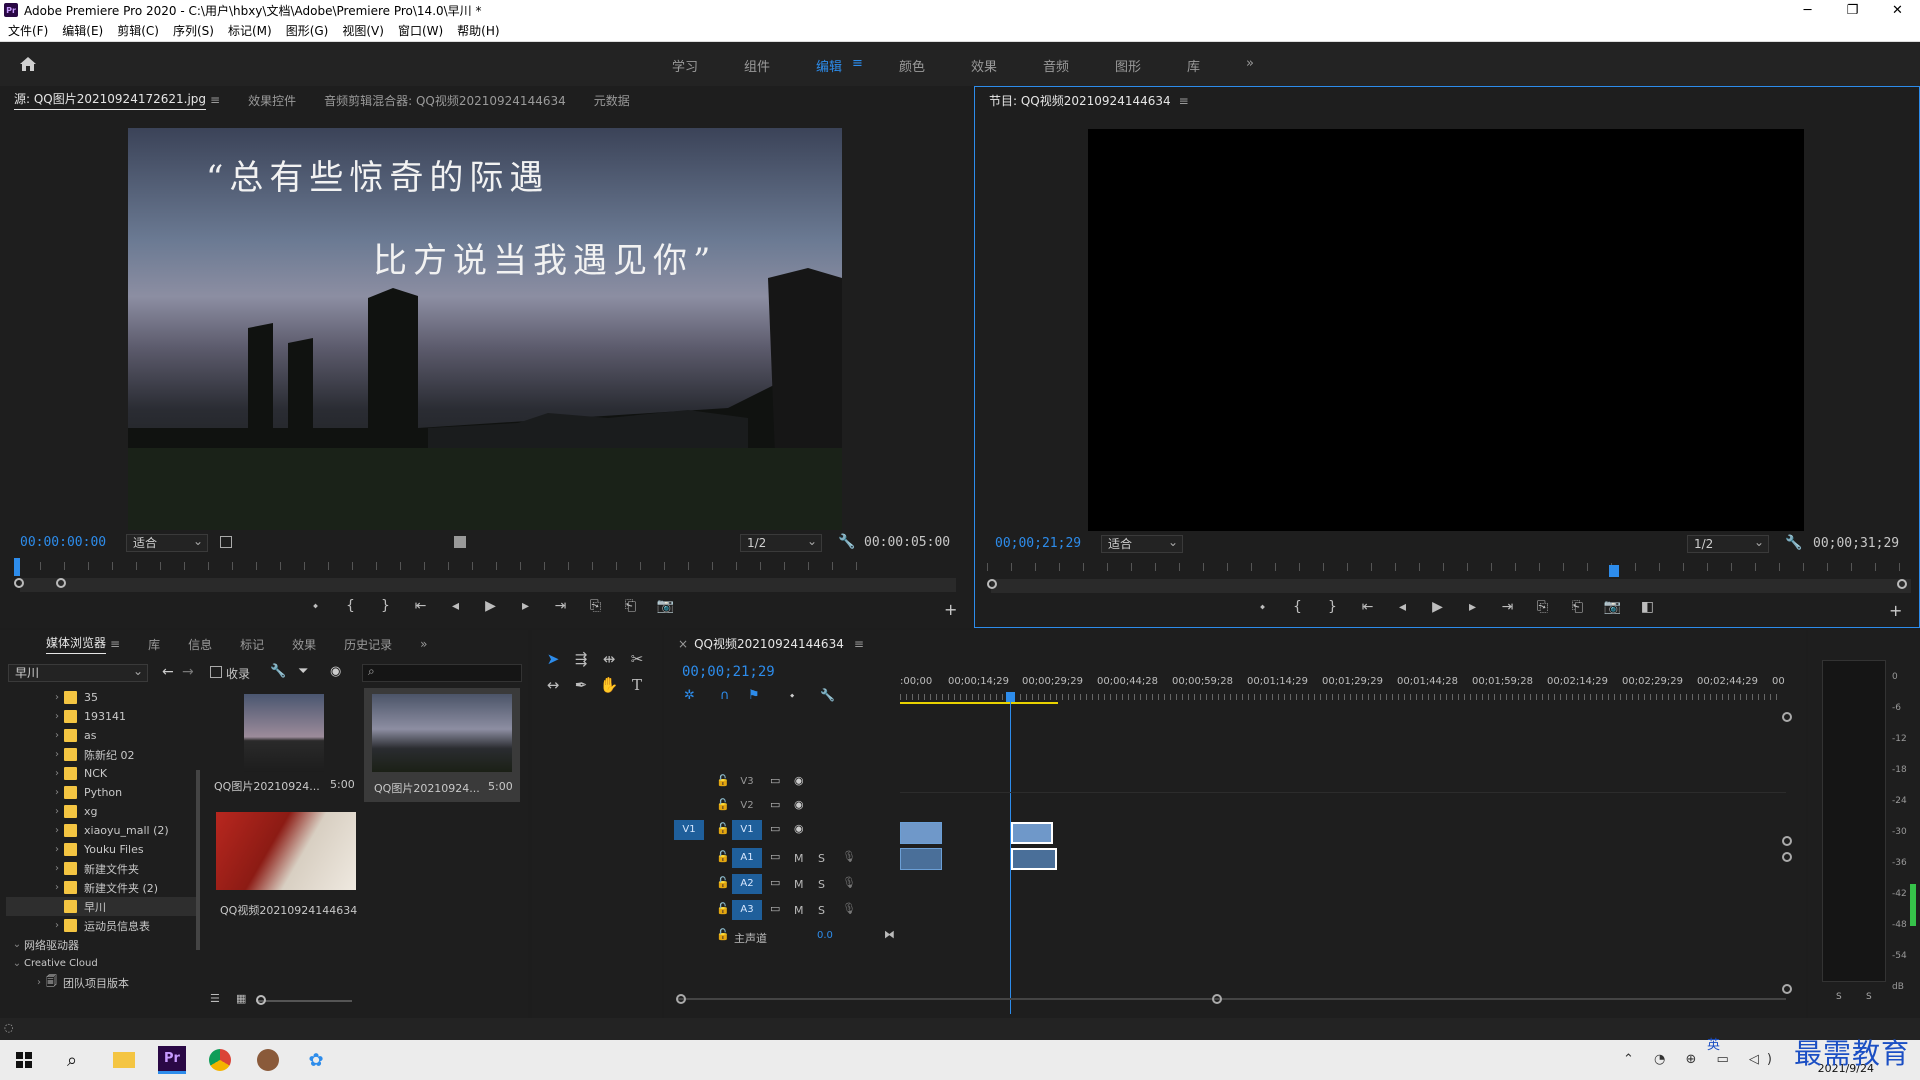 The width and height of the screenshot is (1920, 1080). Describe the element at coordinates (385, 606) in the screenshot. I see `mark-out-icon: }` at that location.